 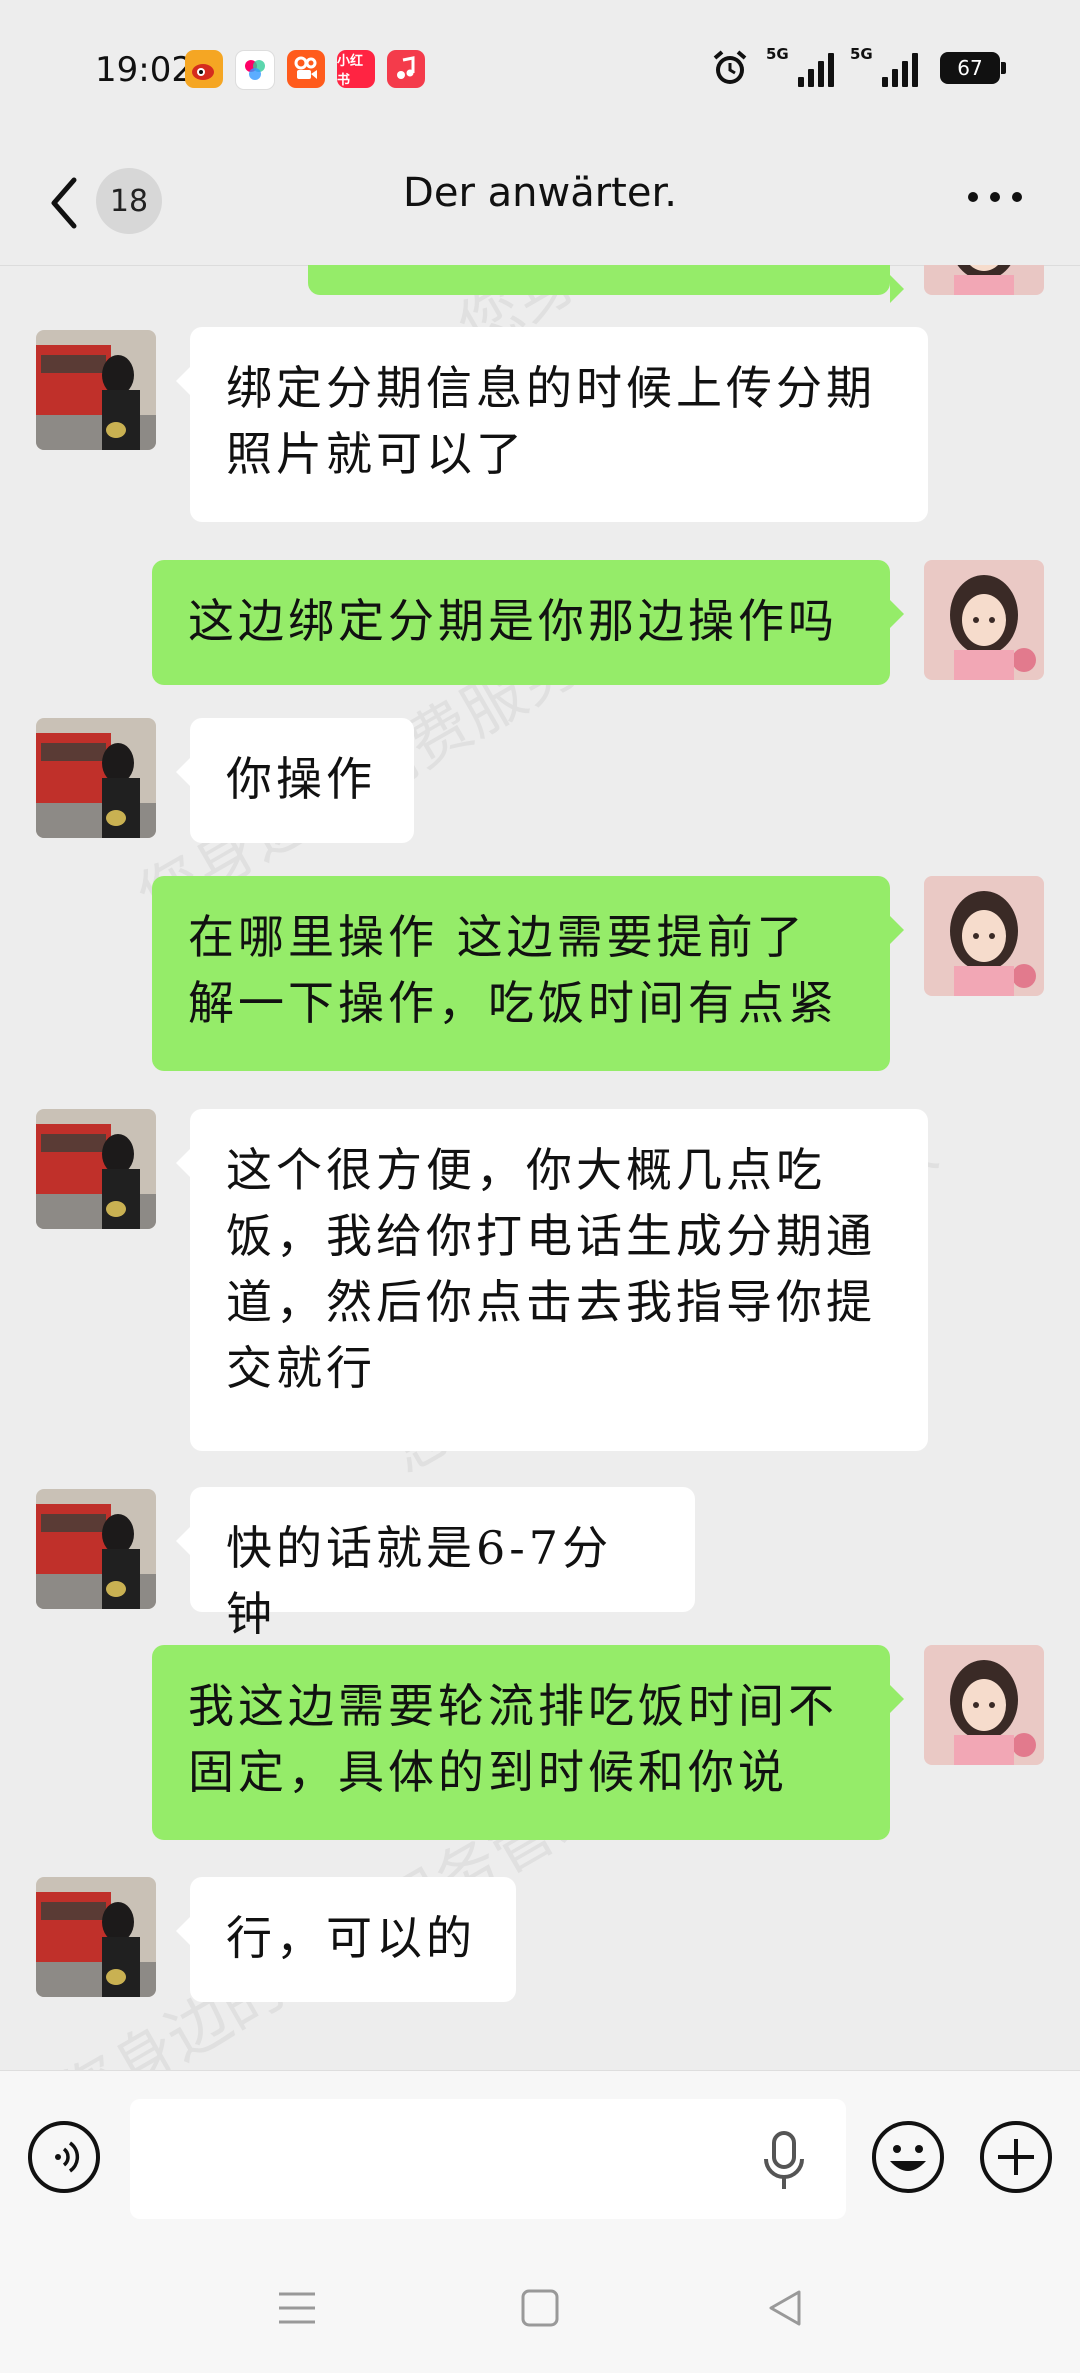 What do you see at coordinates (351, 1938) in the screenshot?
I see `message-text: 行，可以的` at bounding box center [351, 1938].